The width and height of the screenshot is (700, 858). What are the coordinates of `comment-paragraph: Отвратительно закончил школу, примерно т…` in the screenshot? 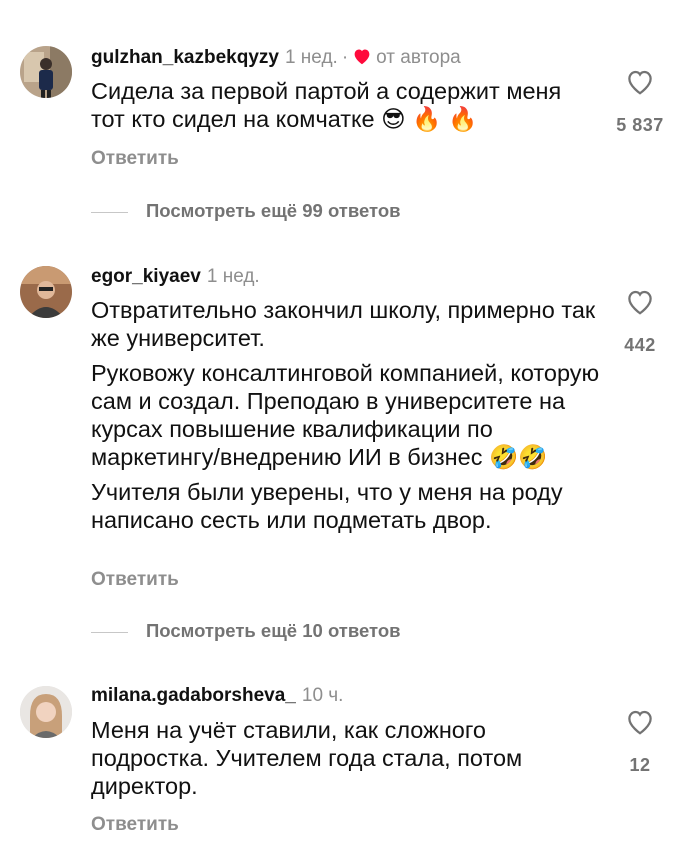 It's located at (343, 324).